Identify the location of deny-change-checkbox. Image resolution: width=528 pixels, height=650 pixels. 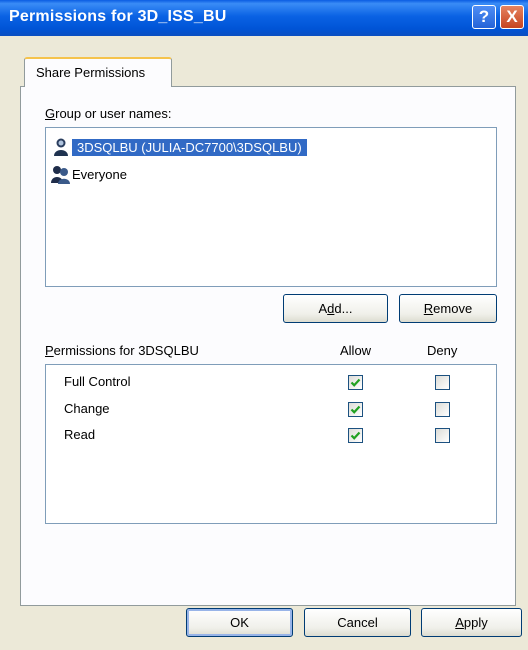
(442, 409).